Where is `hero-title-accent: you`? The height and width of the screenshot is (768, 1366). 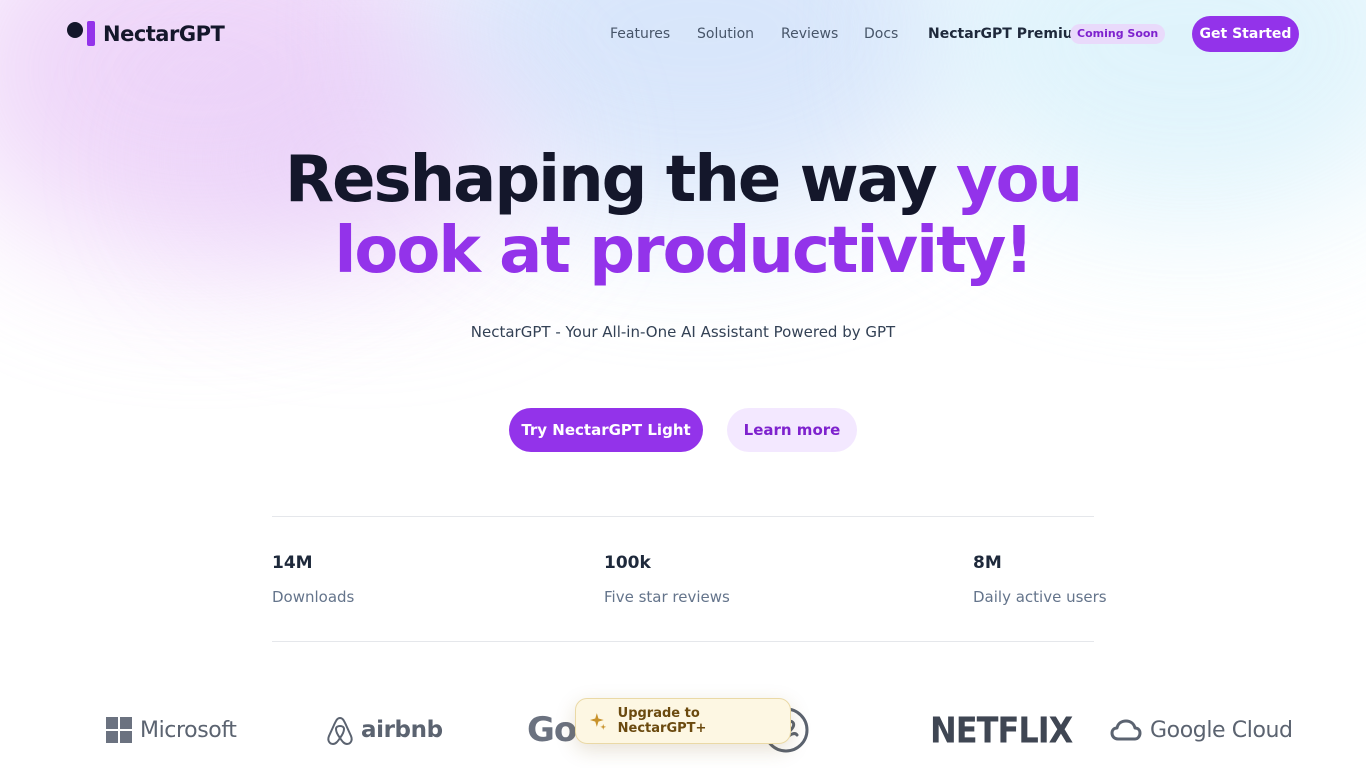 hero-title-accent: you is located at coordinates (1019, 180).